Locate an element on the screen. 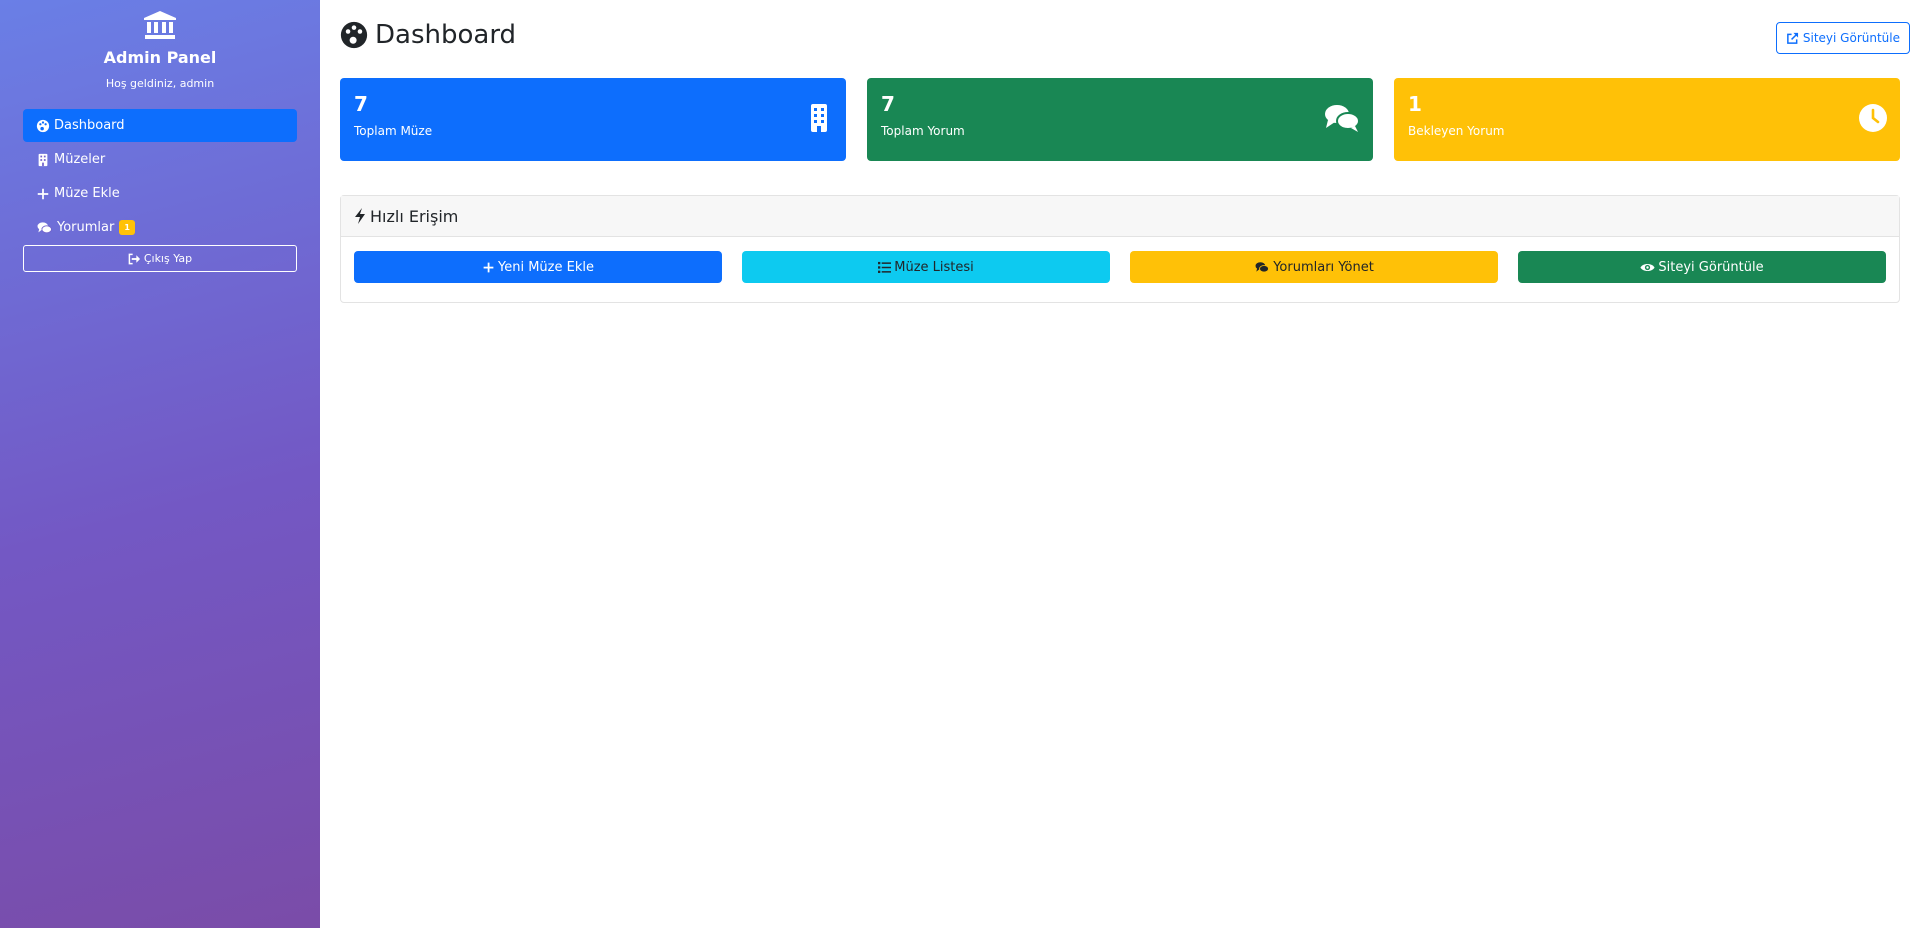  quick-access-panel: Hızlı Erişim Yeni Müze Ekle Müze Listesi is located at coordinates (1120, 249).